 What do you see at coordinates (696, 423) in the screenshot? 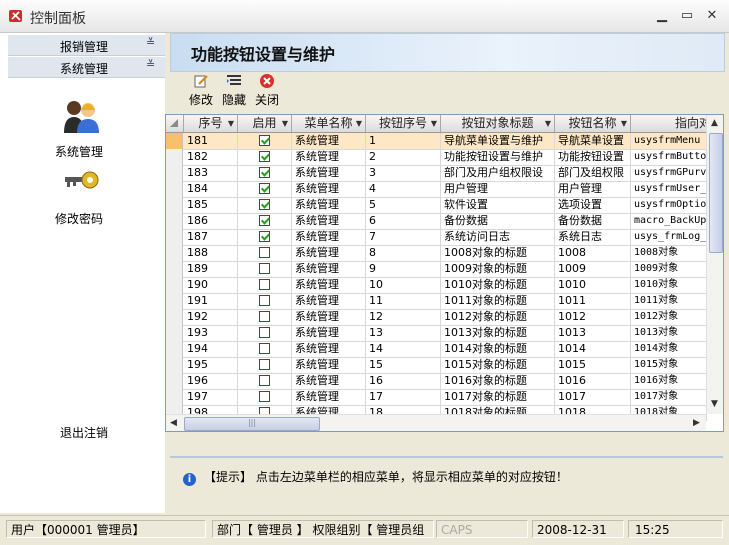
I see `scroll-right-icon: ▶` at bounding box center [696, 423].